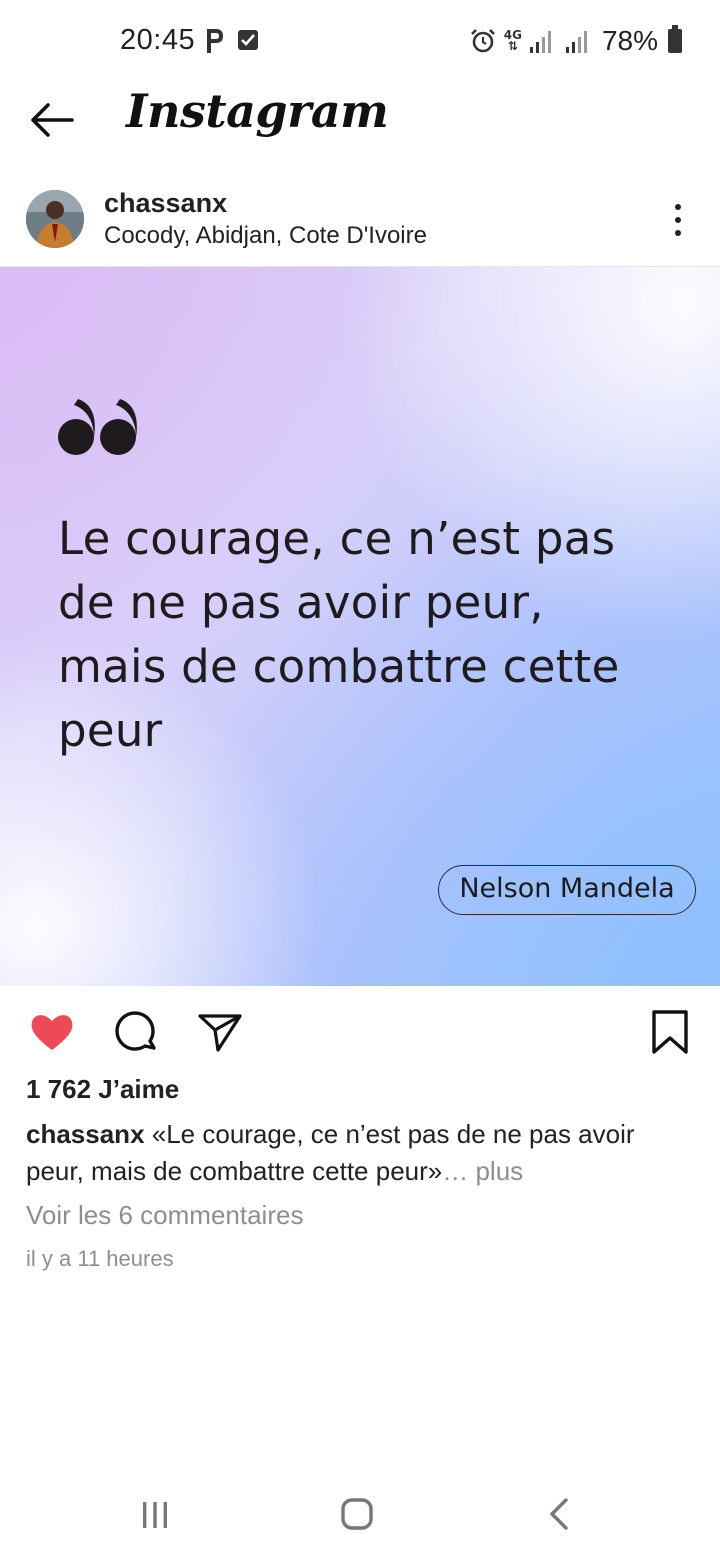 The width and height of the screenshot is (720, 1560). Describe the element at coordinates (215, 41) in the screenshot. I see `parking-notification-icon` at that location.